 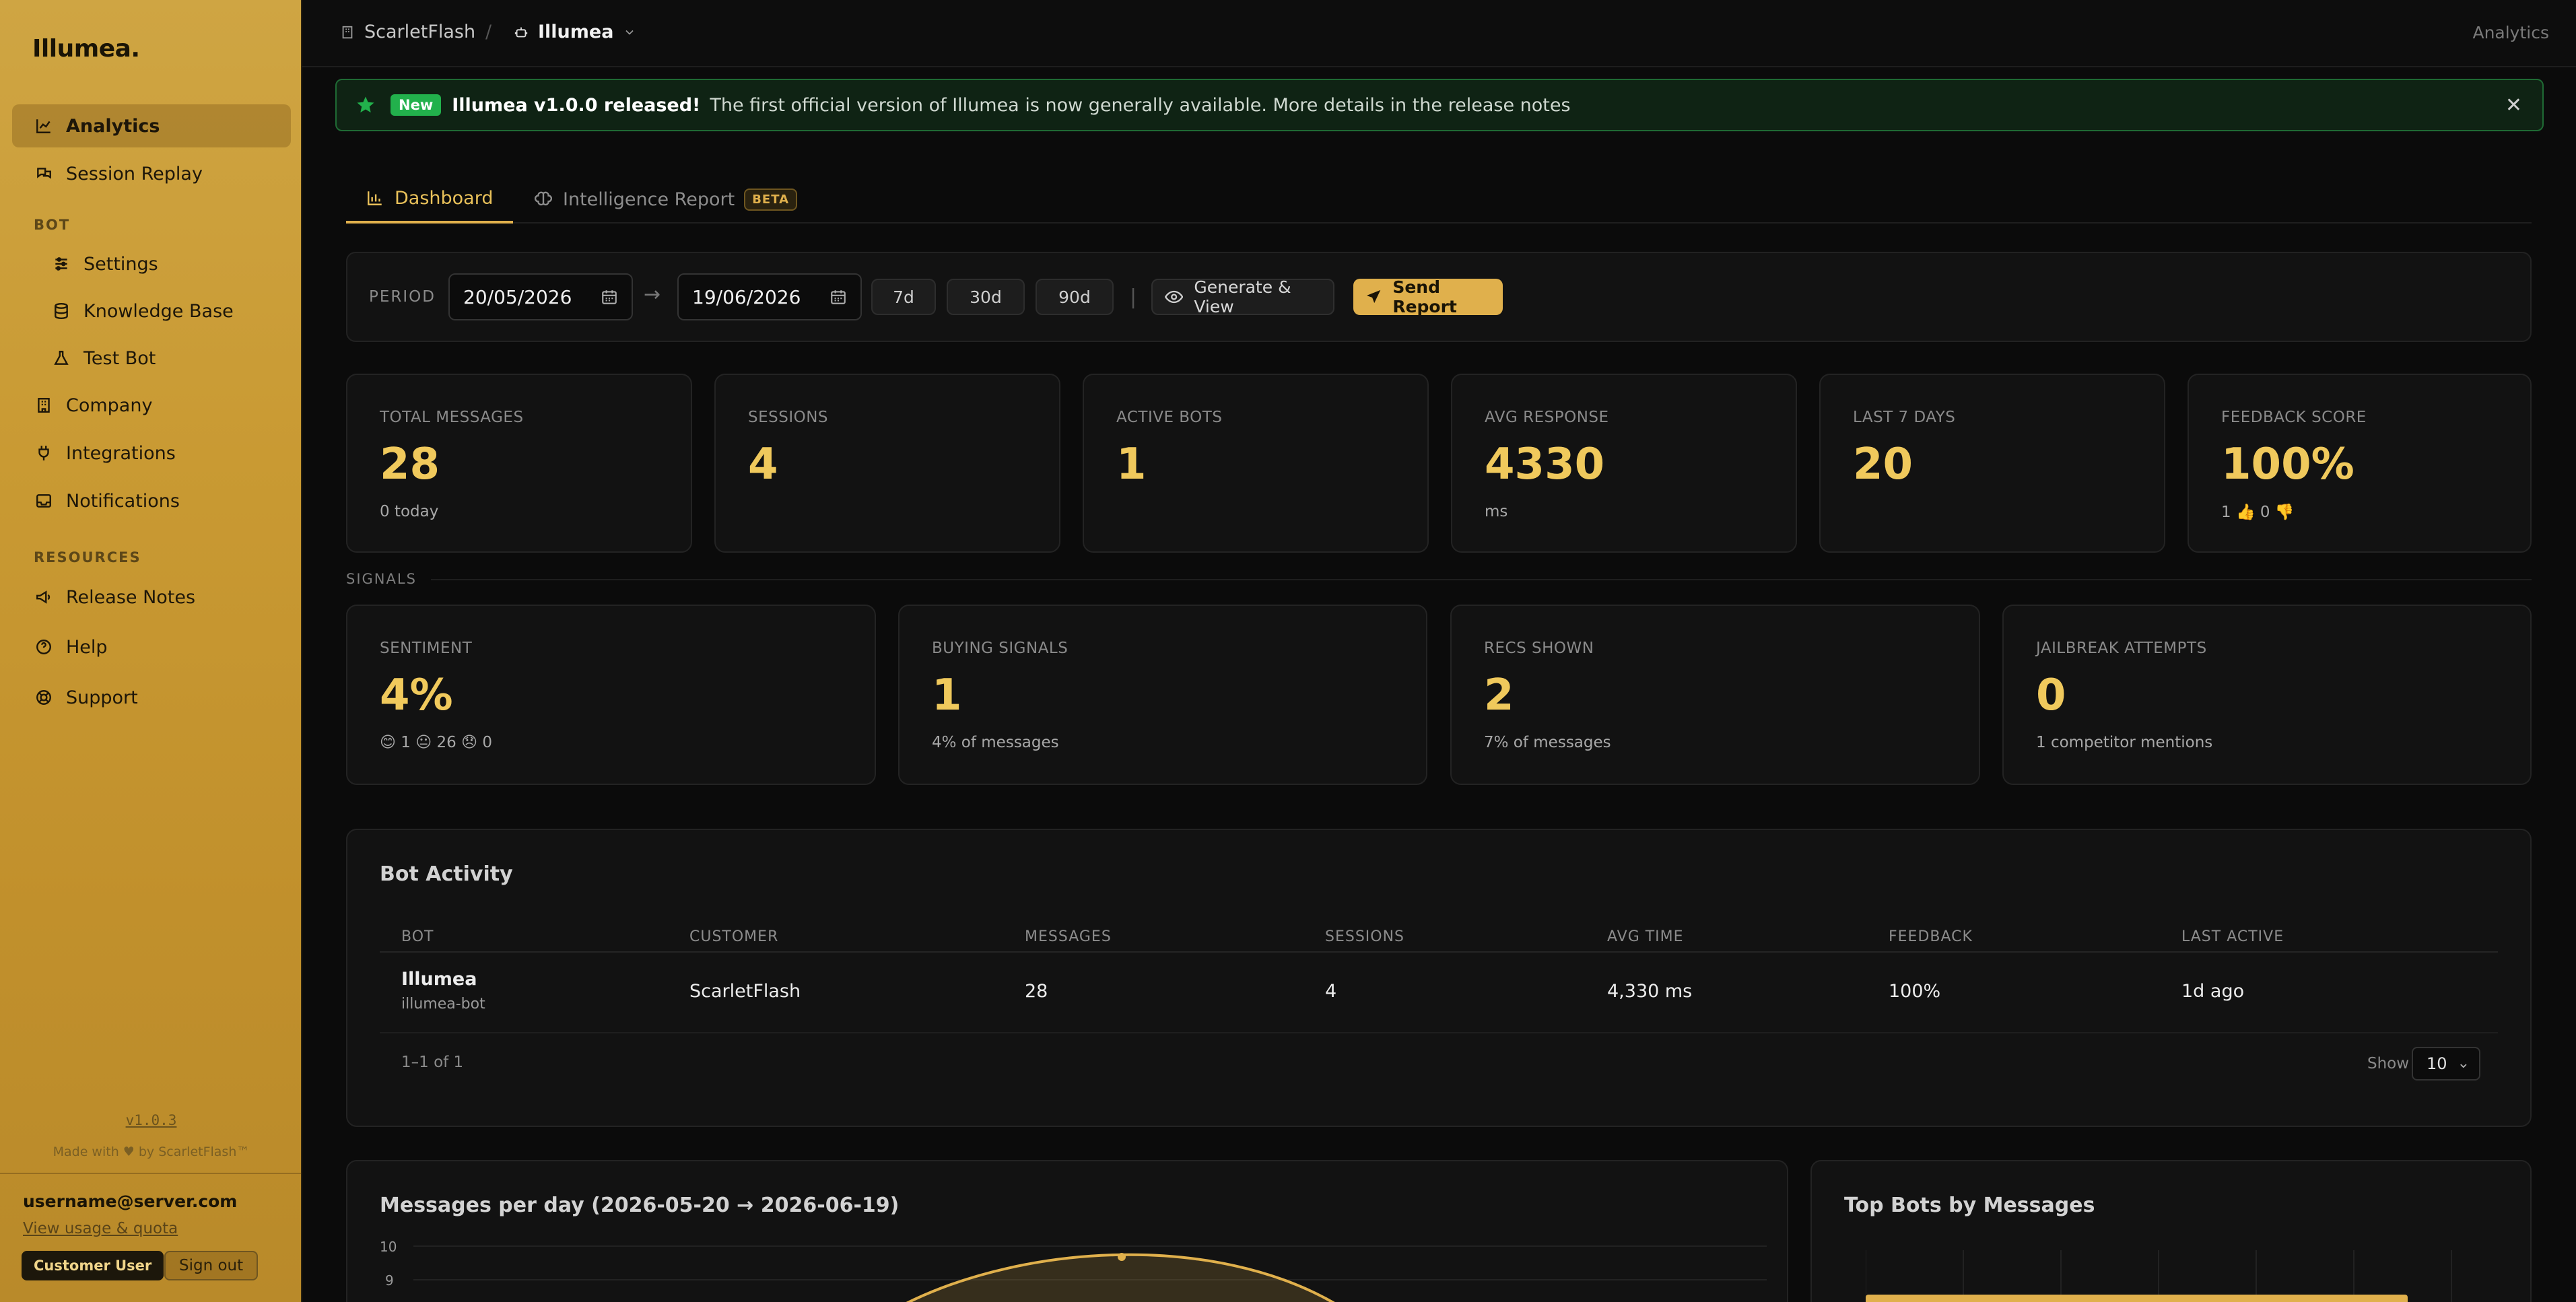 I want to click on close-icon: ✕, so click(x=2513, y=105).